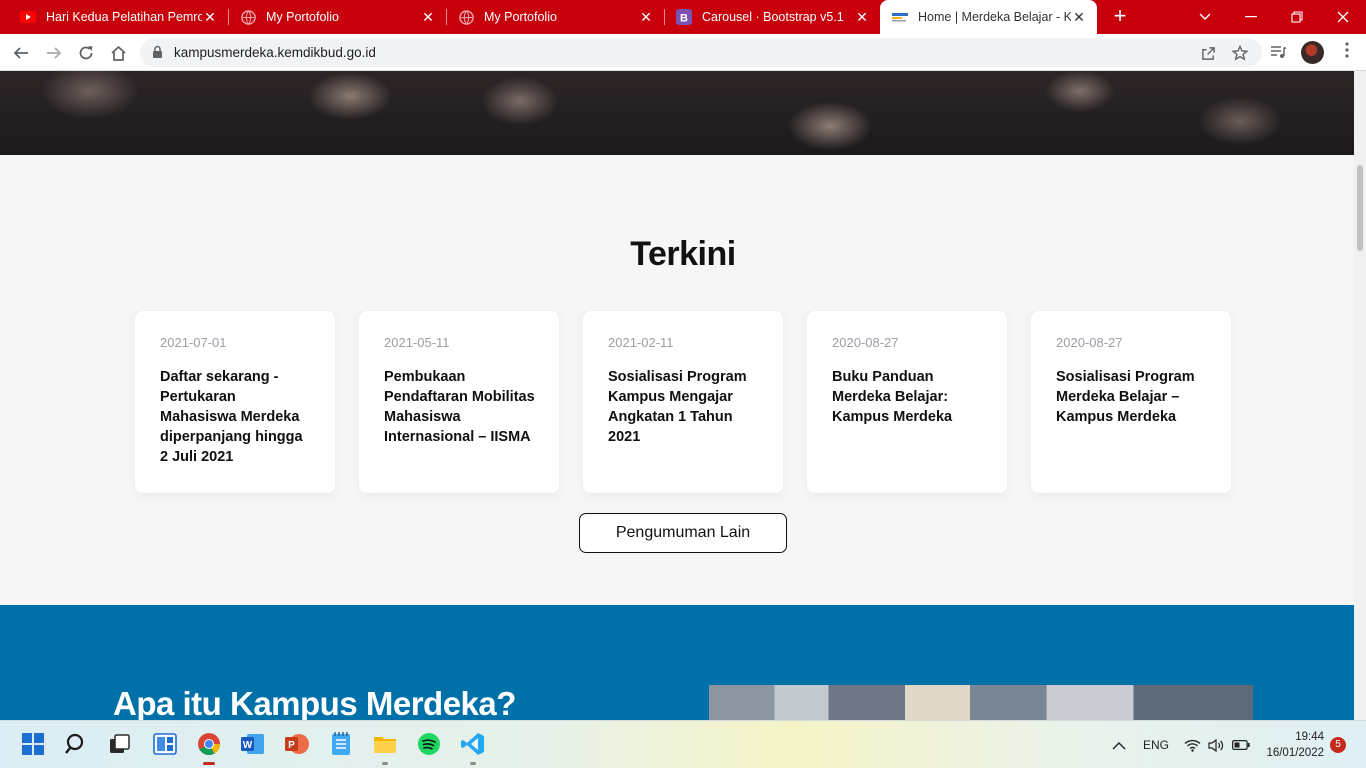 The image size is (1366, 768). I want to click on about-section: Apa itu Kampus Merdeka?, so click(677, 662).